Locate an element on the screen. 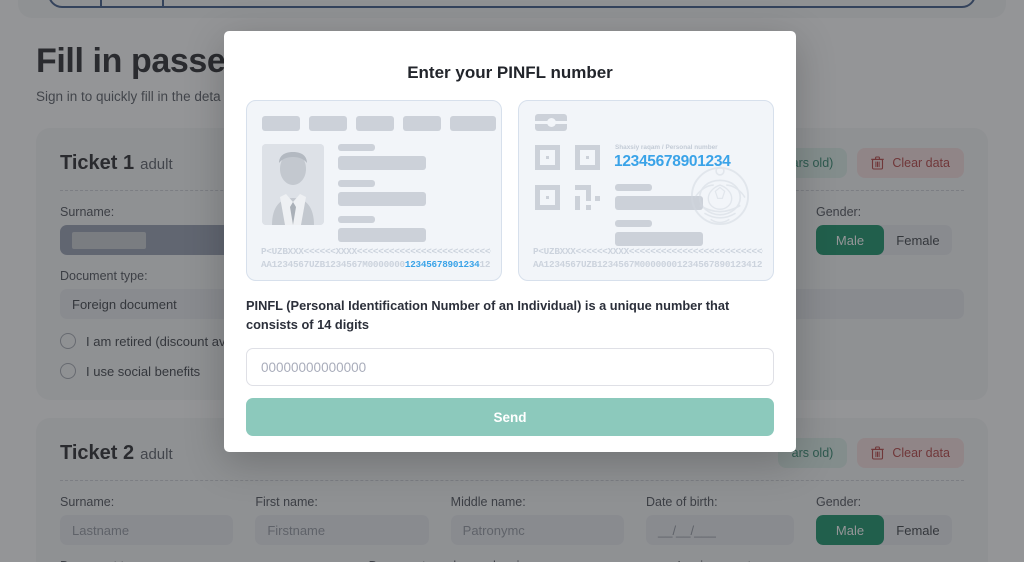  passport-header-blocks is located at coordinates (379, 123).